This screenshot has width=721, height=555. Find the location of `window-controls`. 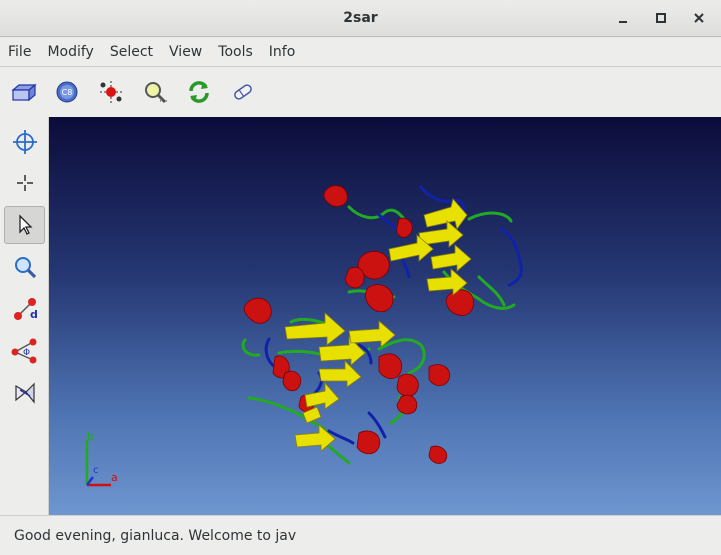

window-controls is located at coordinates (661, 18).